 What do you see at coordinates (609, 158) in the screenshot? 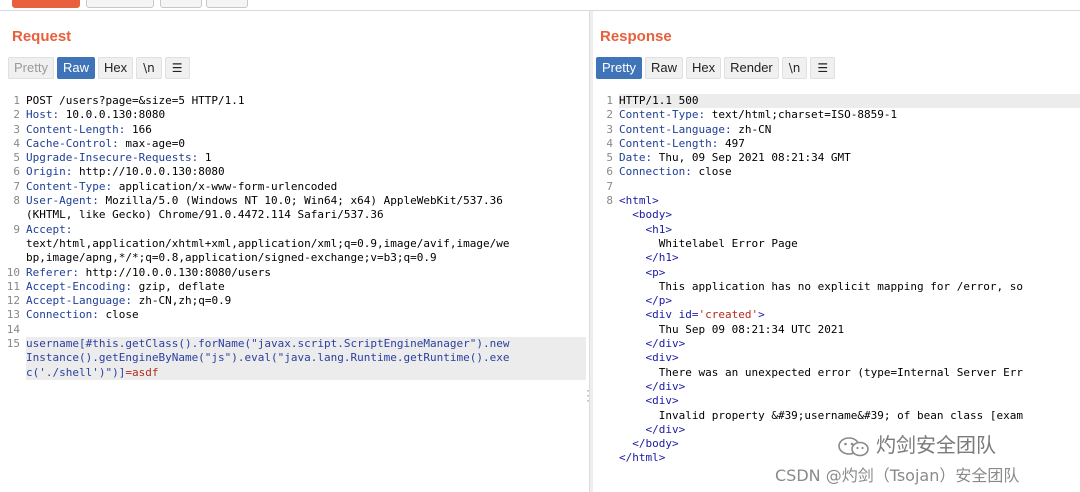
I see `line-number: 5` at bounding box center [609, 158].